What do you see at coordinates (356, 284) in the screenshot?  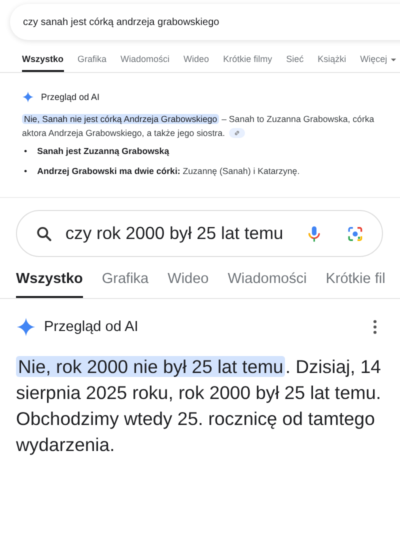 I see `tab: Krótkie fil` at bounding box center [356, 284].